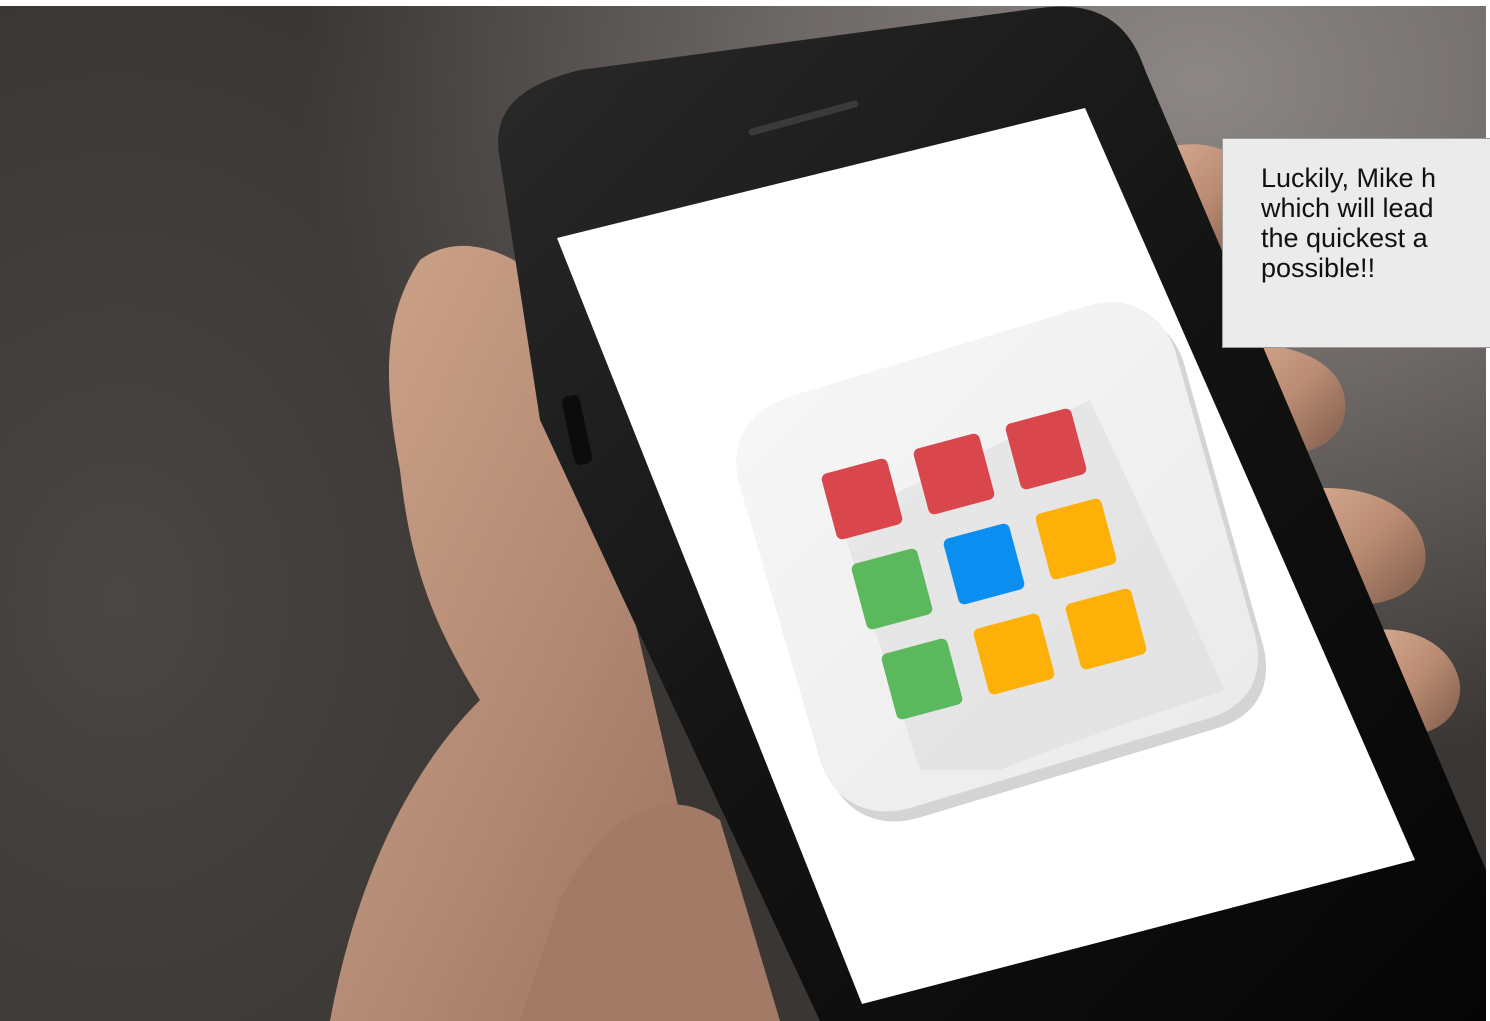  What do you see at coordinates (745, 3) in the screenshot?
I see `top-border` at bounding box center [745, 3].